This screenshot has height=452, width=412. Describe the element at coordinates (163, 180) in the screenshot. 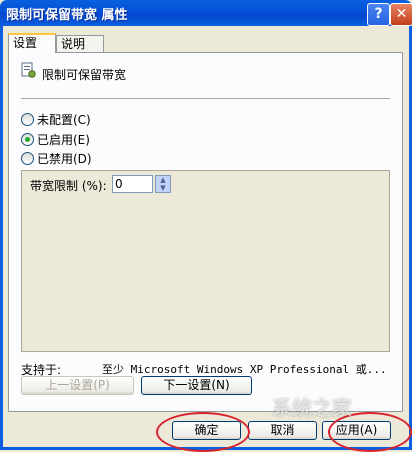

I see `spin-up-icon: ▲` at that location.